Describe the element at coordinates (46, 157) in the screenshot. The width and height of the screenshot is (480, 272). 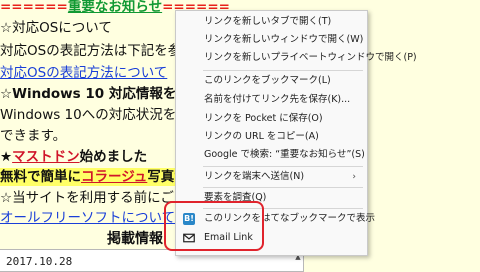
I see `mastodon-link: マストドン` at that location.